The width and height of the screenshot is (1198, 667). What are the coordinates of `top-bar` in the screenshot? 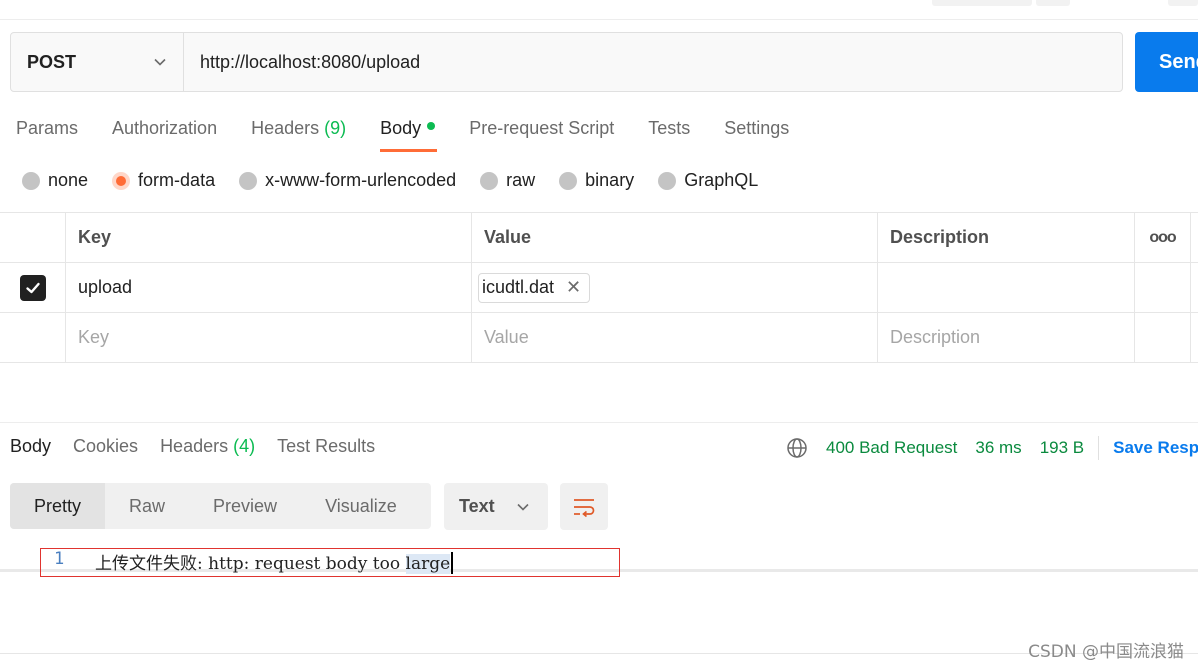 It's located at (599, 10).